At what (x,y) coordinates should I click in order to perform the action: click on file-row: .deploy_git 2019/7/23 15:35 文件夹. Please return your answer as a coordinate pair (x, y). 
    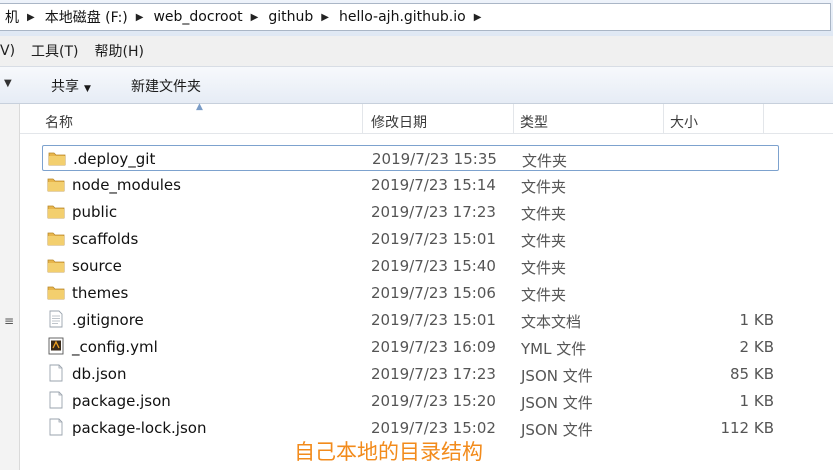
    Looking at the image, I should click on (410, 158).